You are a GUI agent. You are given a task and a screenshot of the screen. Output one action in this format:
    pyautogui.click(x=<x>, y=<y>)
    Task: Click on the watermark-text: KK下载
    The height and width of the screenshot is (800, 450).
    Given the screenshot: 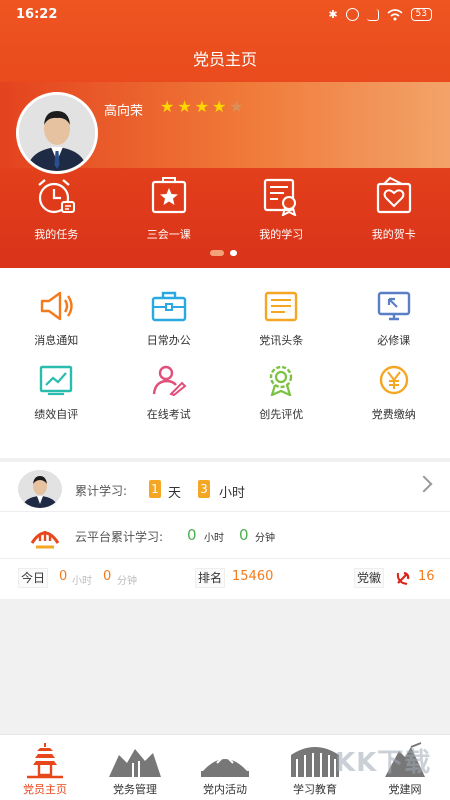 What is the action you would take?
    pyautogui.click(x=383, y=763)
    